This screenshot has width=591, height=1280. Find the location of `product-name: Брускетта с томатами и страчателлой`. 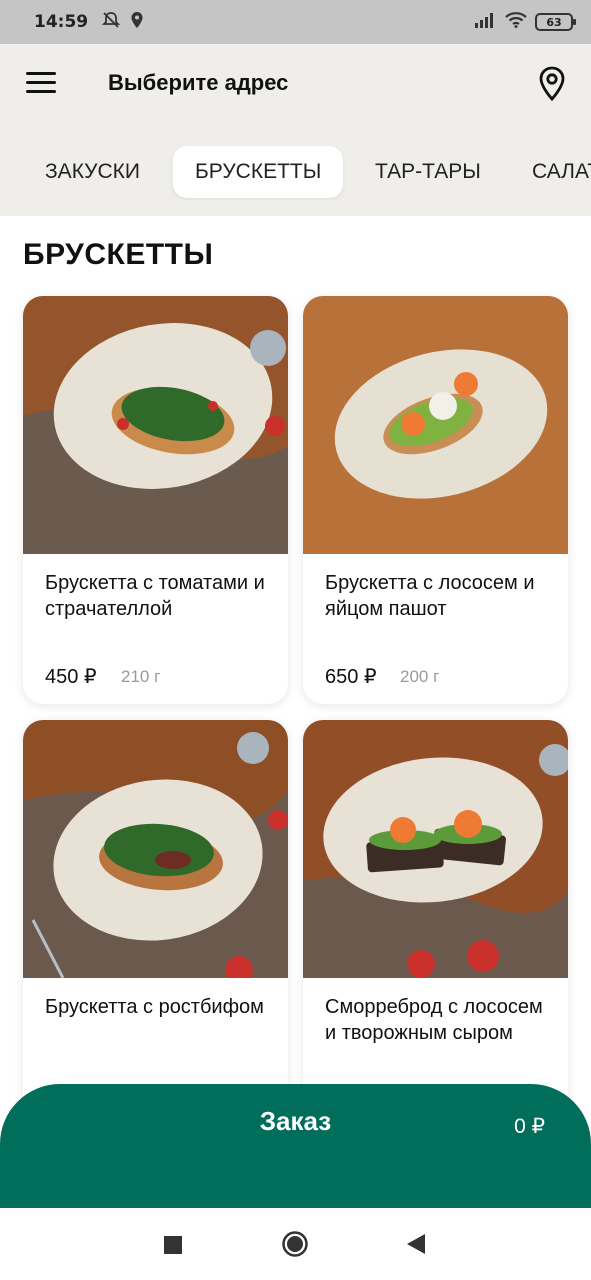

product-name: Брускетта с томатами и страчателлой is located at coordinates (155, 596).